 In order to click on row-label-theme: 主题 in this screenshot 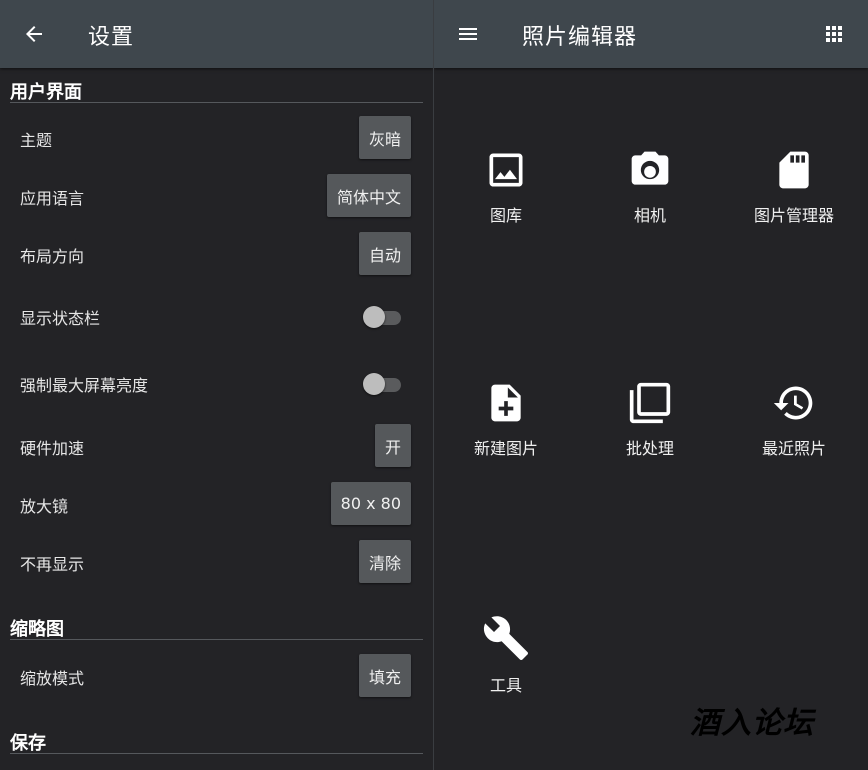, I will do `click(36, 140)`.